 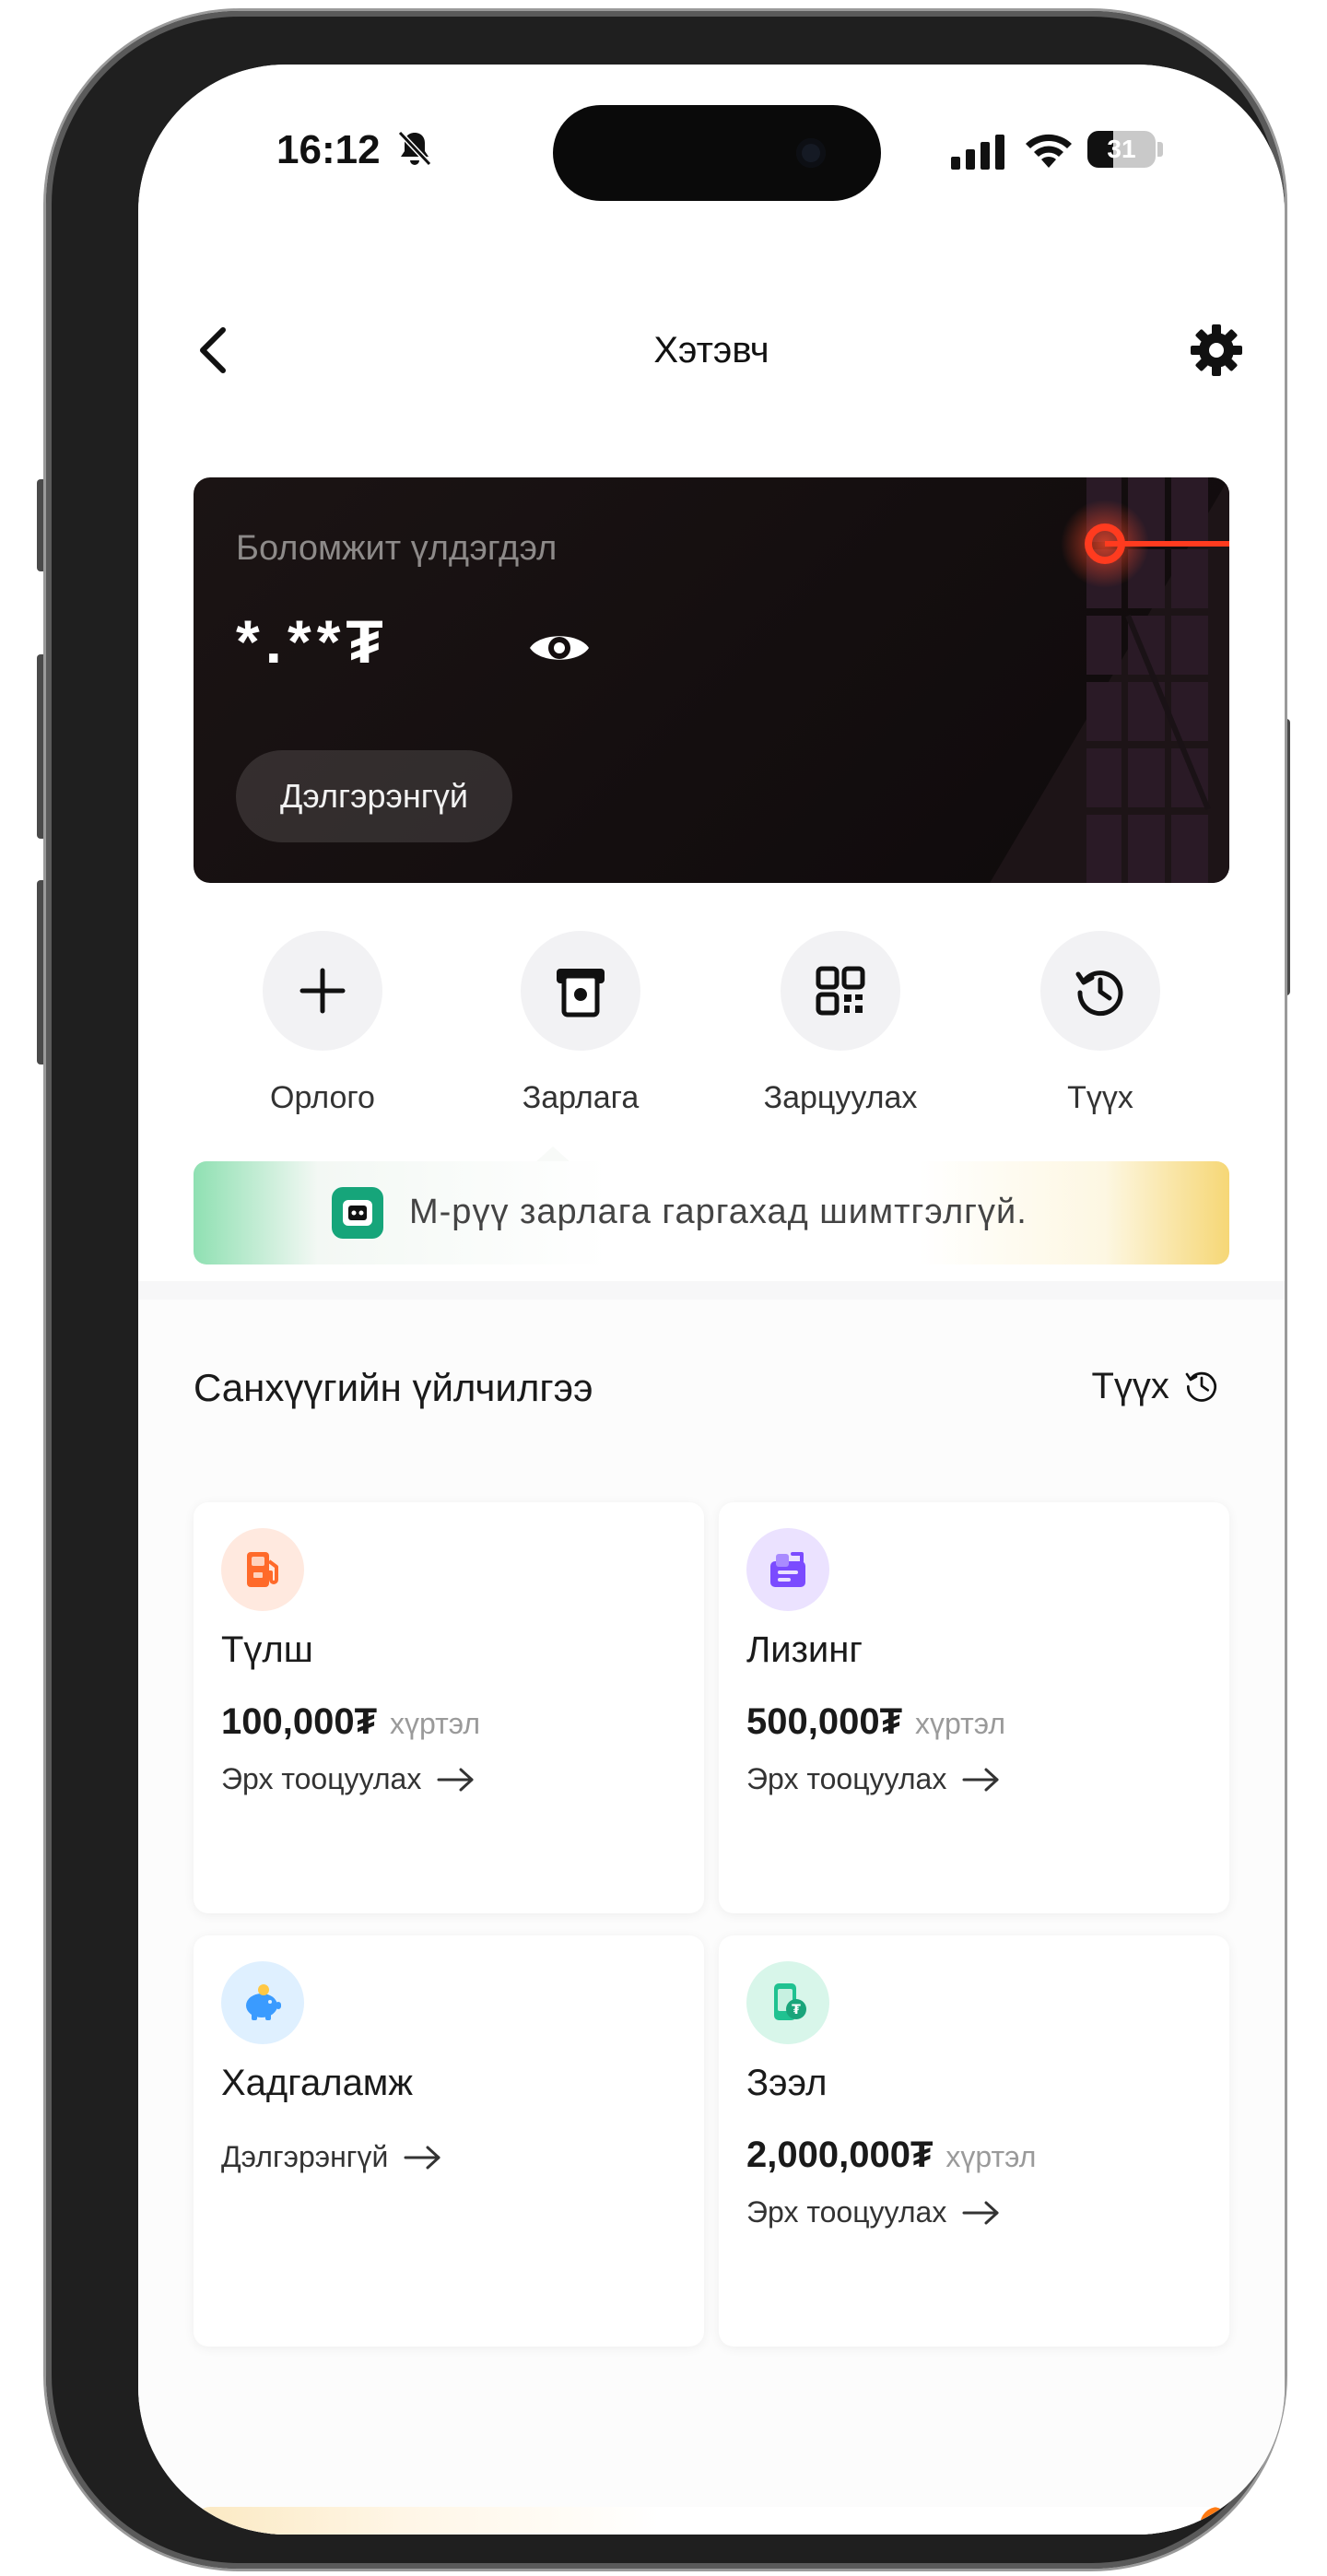 I want to click on service-link: Дэлгэрэнгүй, so click(x=331, y=2157).